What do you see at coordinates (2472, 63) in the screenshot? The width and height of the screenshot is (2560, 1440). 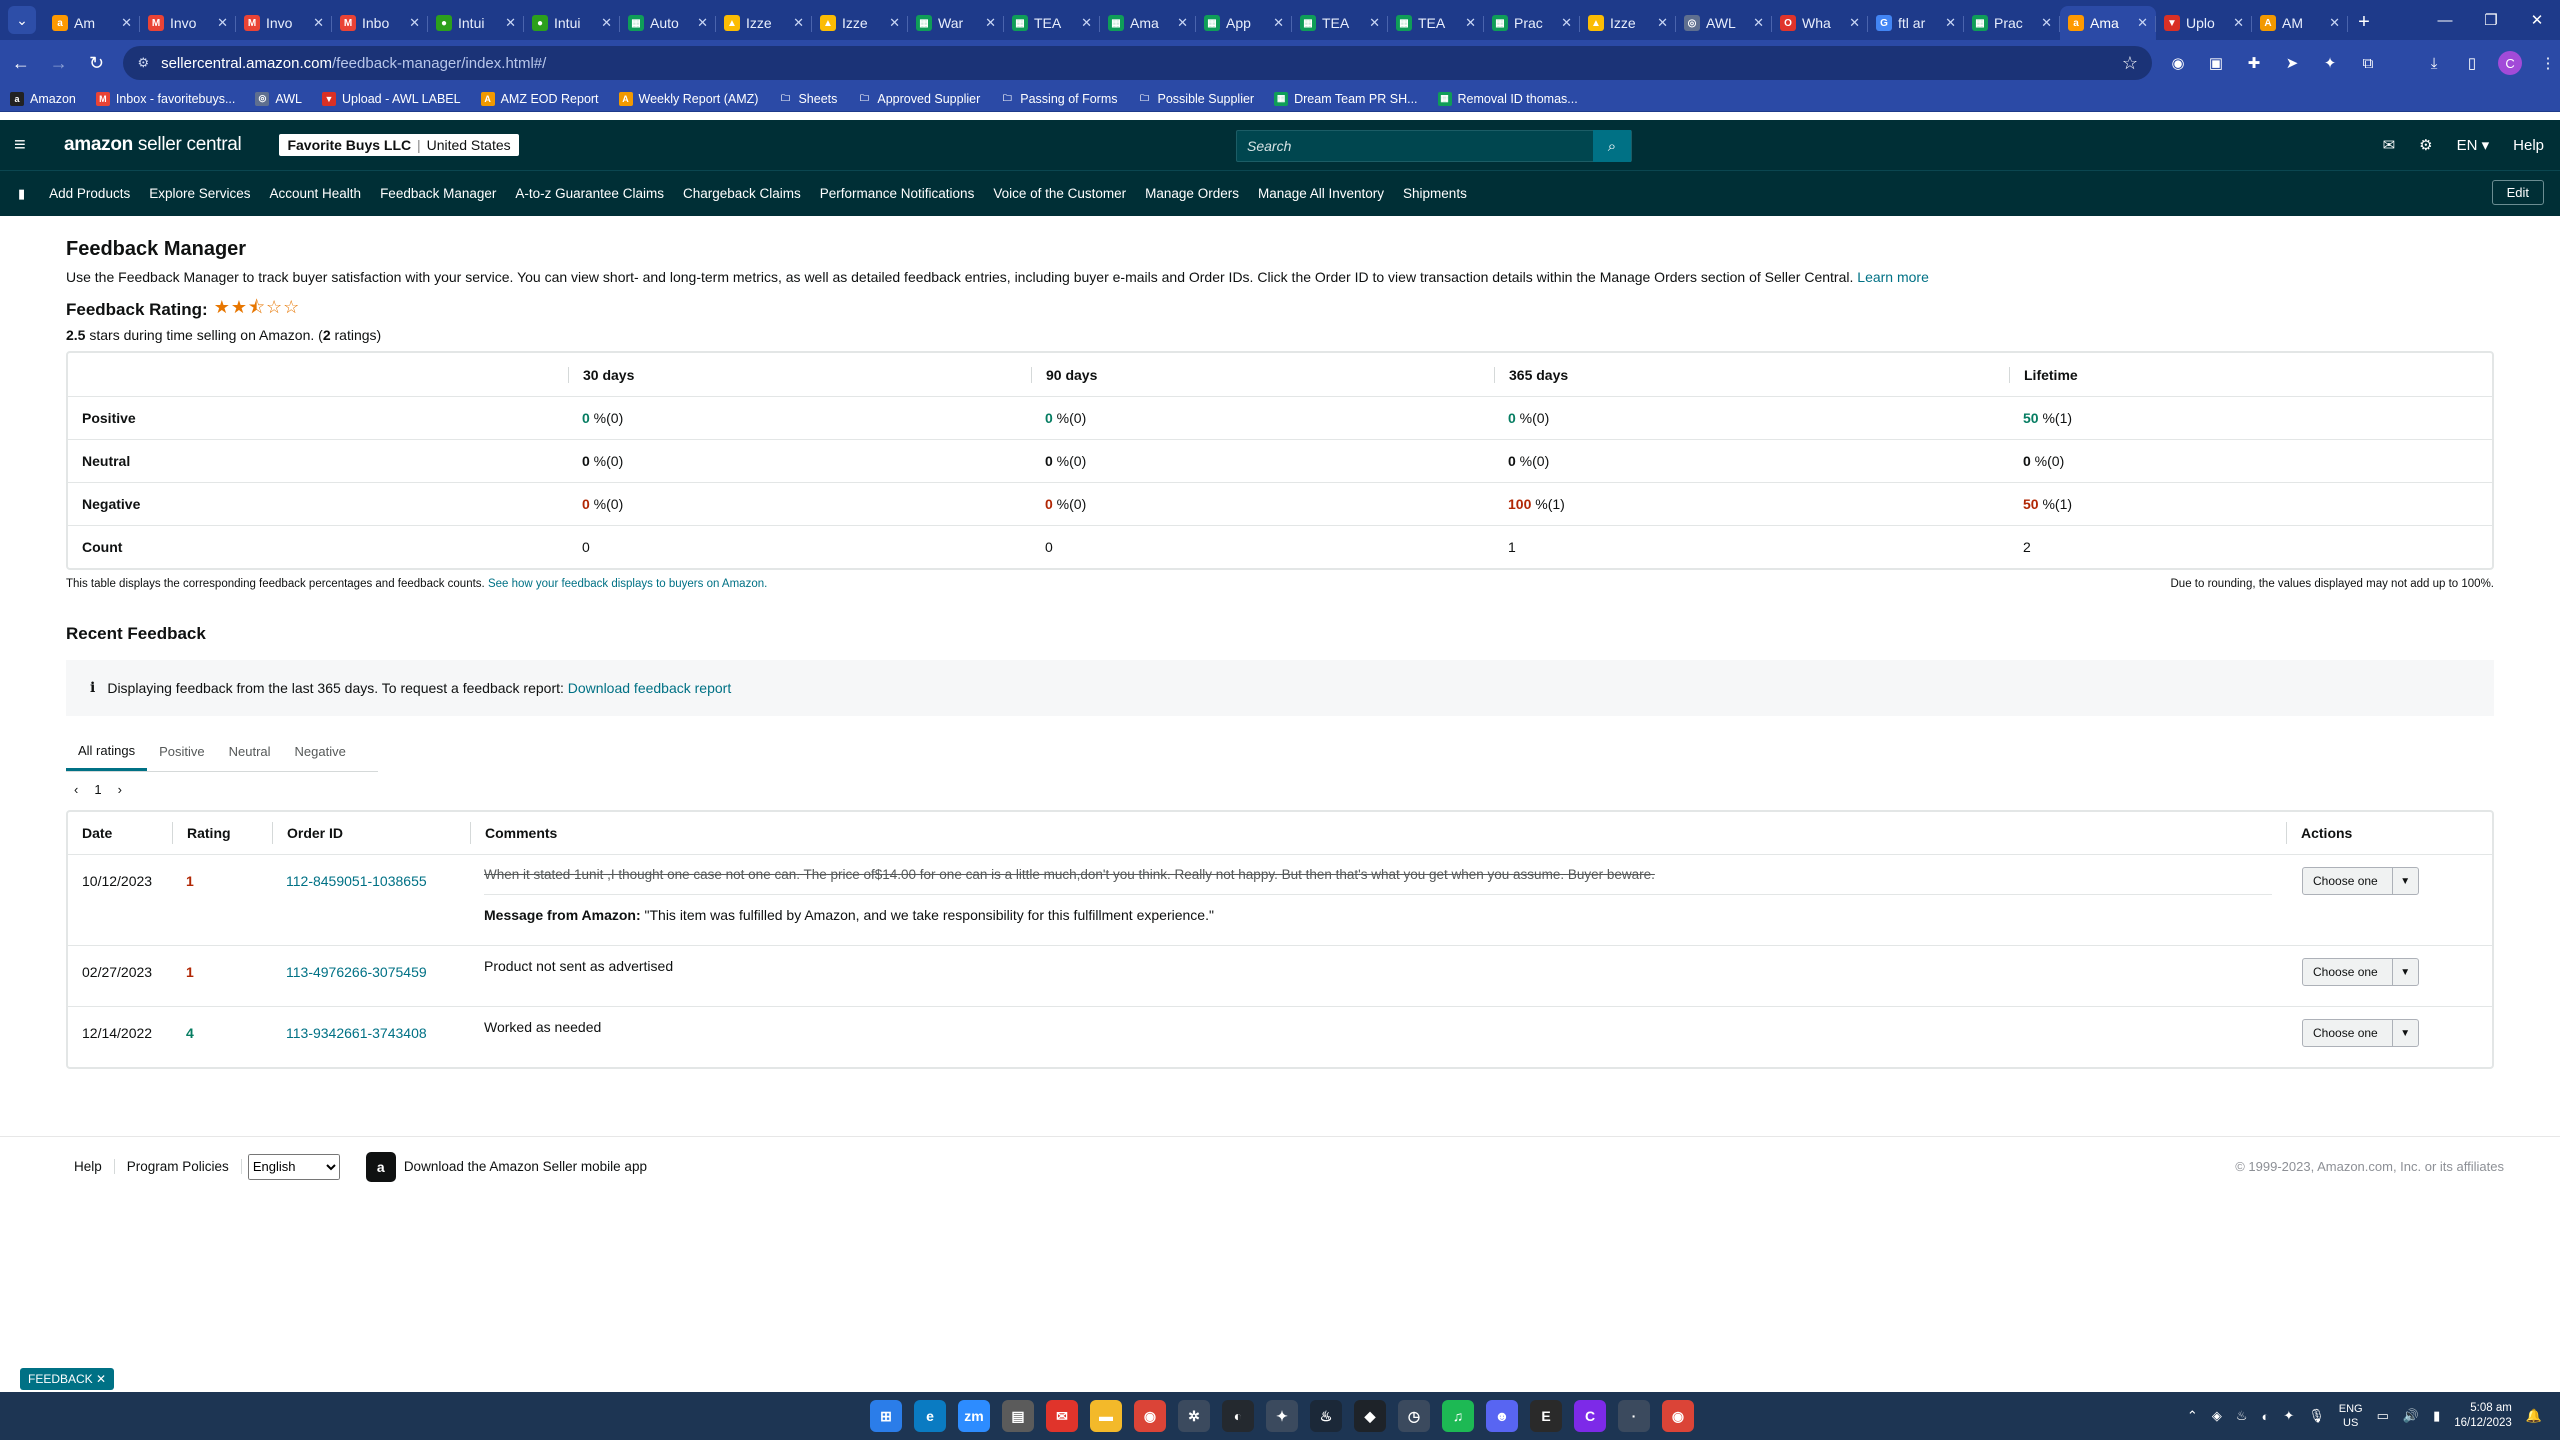 I see `sidebar-icon: ▯` at bounding box center [2472, 63].